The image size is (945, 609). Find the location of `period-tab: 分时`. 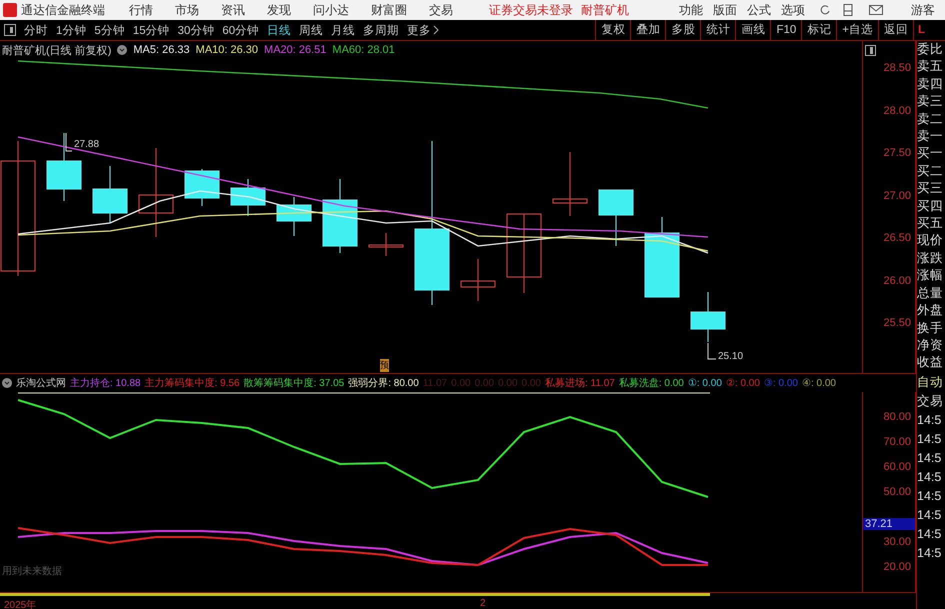

period-tab: 分时 is located at coordinates (36, 30).